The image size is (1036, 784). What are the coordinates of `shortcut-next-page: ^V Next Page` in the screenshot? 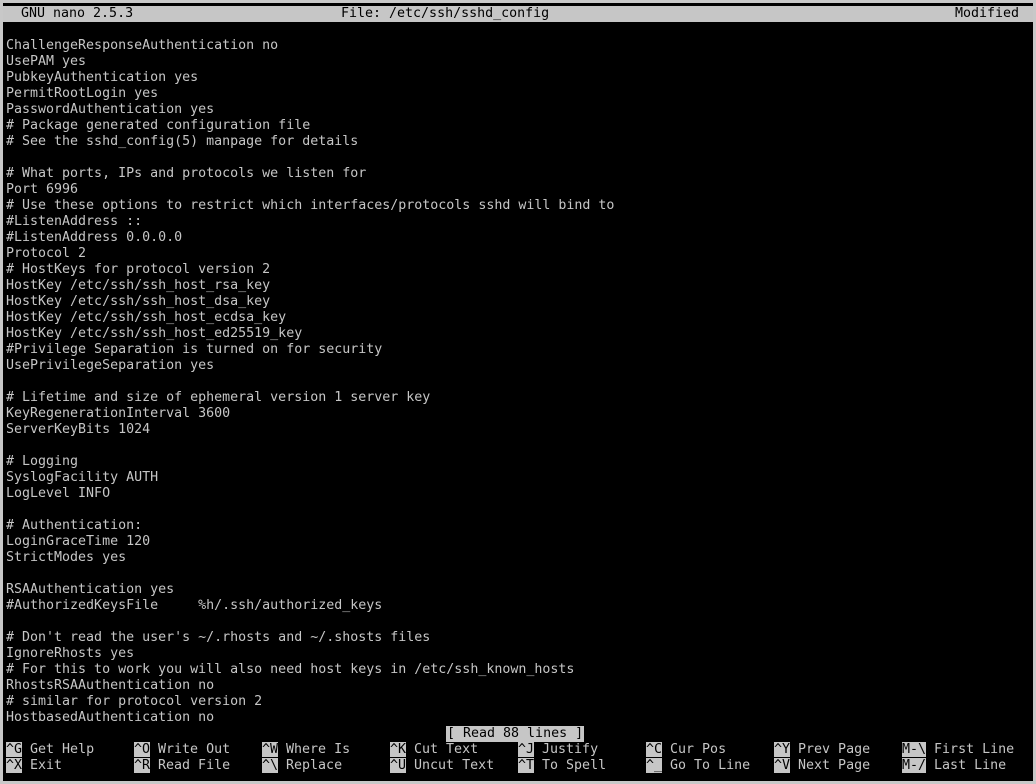 It's located at (822, 766).